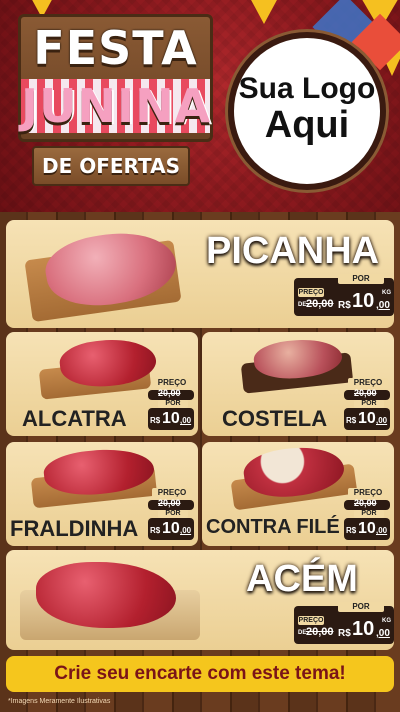 This screenshot has width=400, height=712. What do you see at coordinates (111, 166) in the screenshot?
I see `subtitle-sign: DE OFERTAS` at bounding box center [111, 166].